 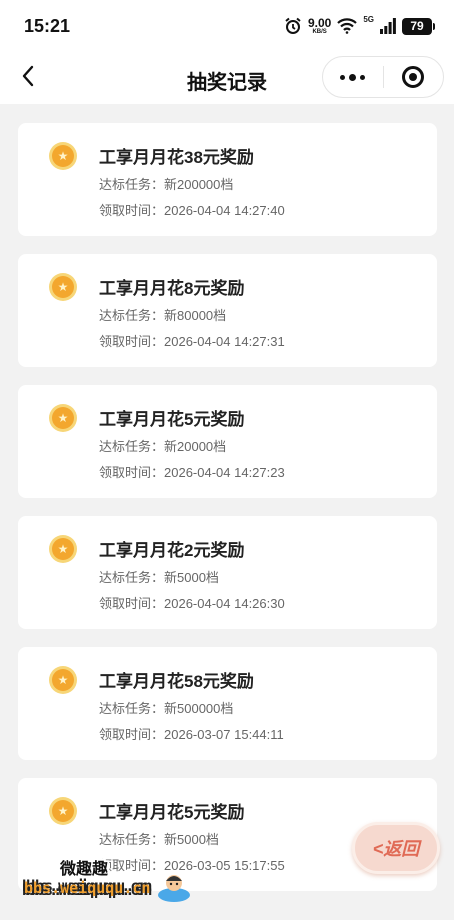 What do you see at coordinates (418, 26) in the screenshot?
I see `battery-icon: 79` at bounding box center [418, 26].